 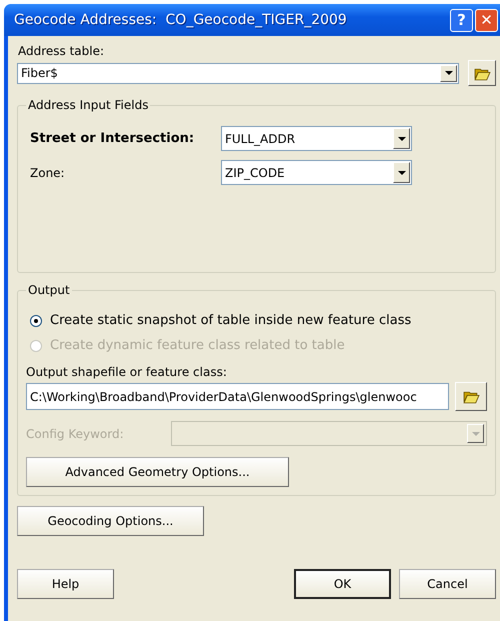 I want to click on dialog-button: Cancel, so click(x=447, y=584).